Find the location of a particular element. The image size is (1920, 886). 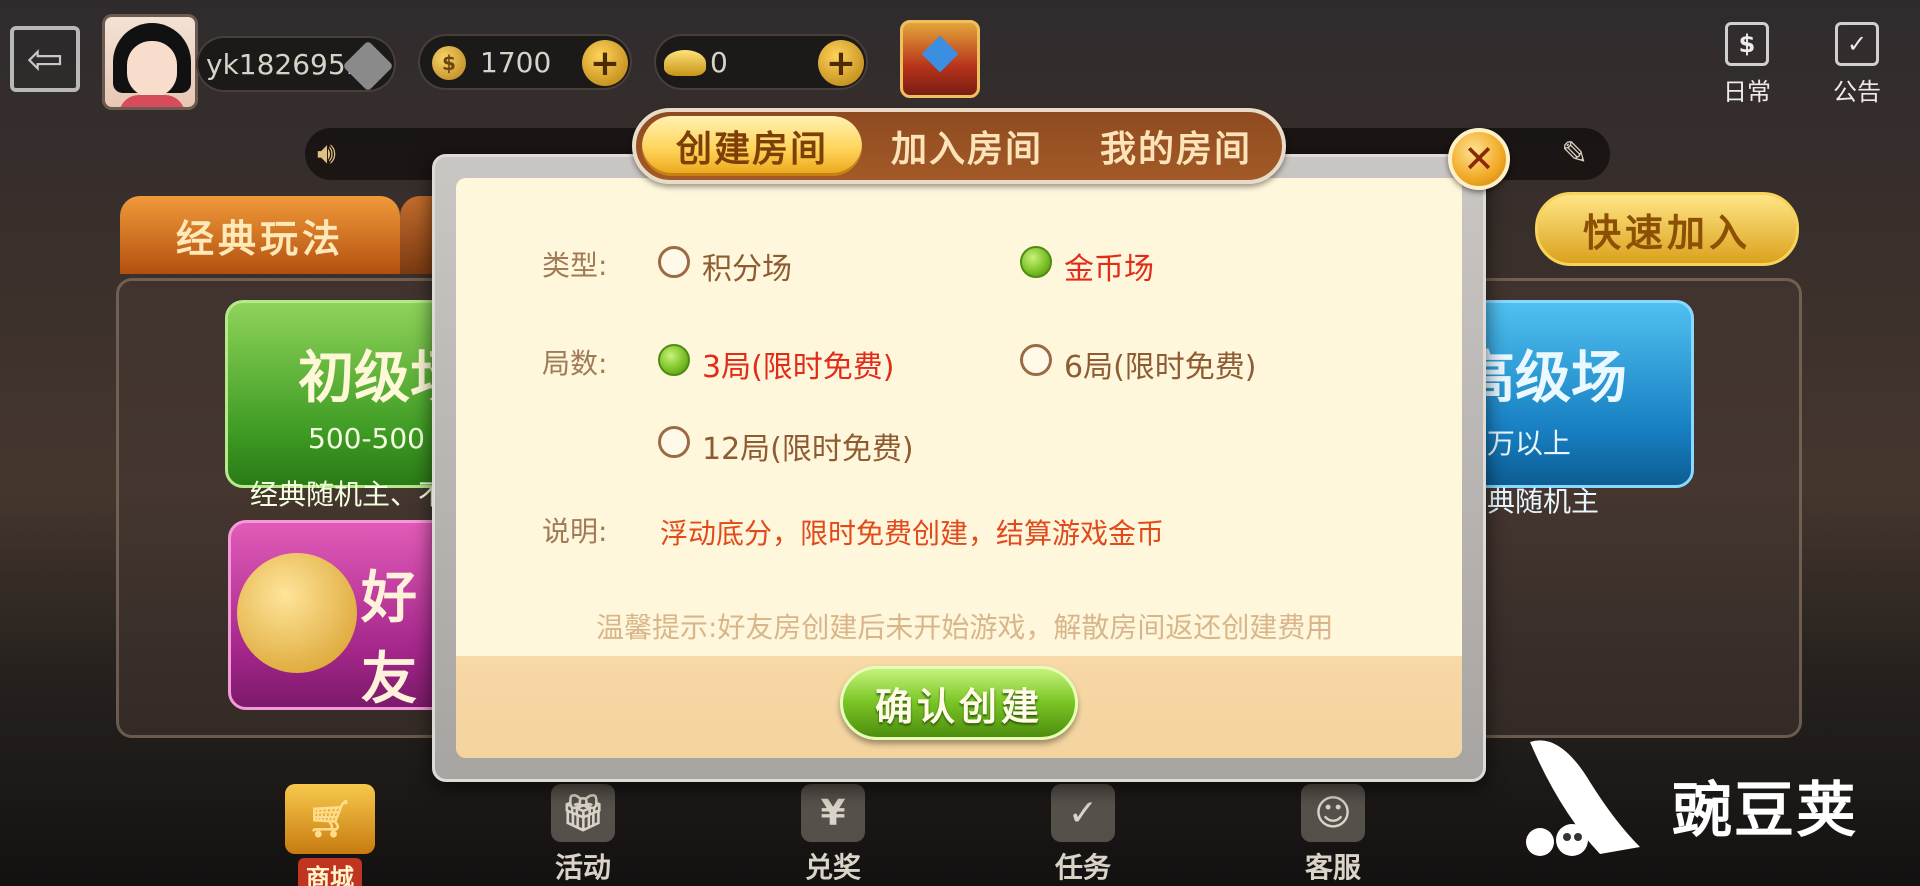

bottom-nav: 🛒︎ 商城 🎁︎ 活动 ¥ 兑奖 ✓ 任务 ☺ 客服 is located at coordinates (880, 831).